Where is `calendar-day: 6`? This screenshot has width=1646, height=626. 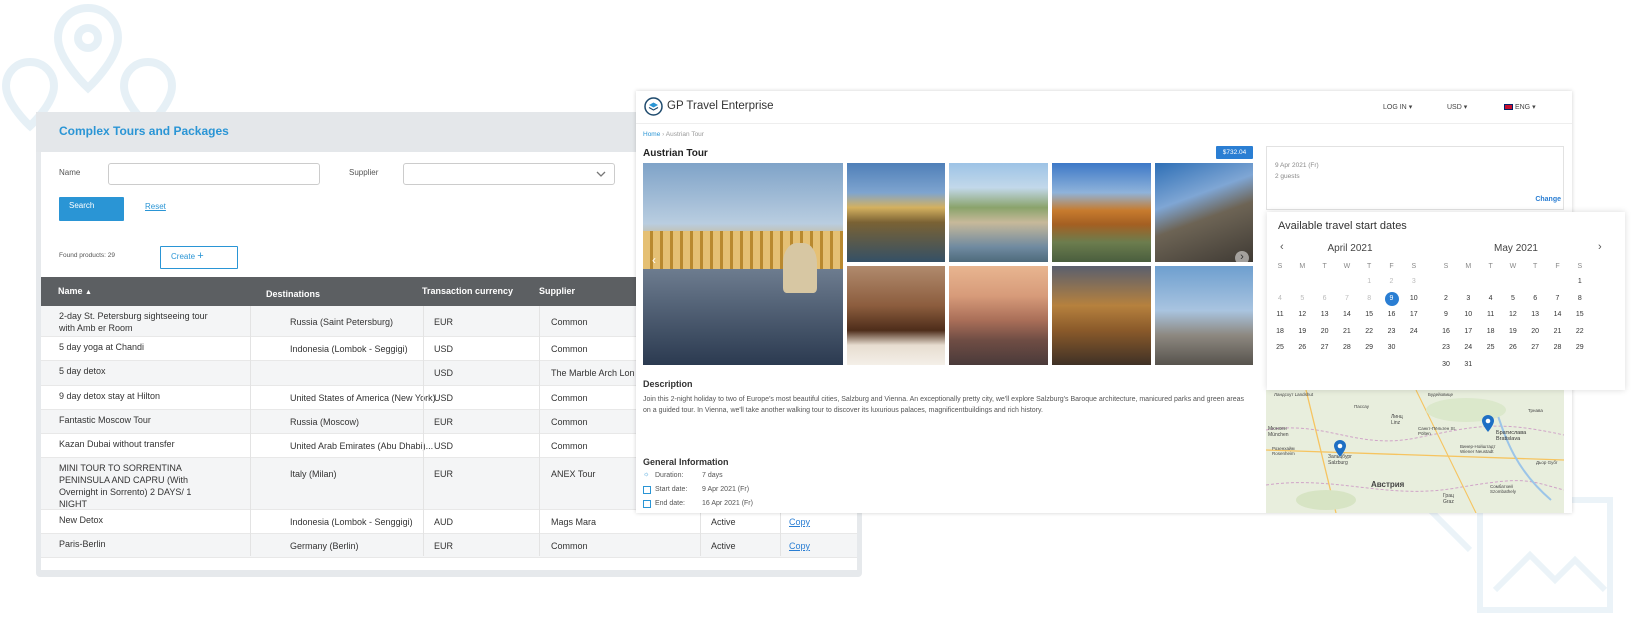 calendar-day: 6 is located at coordinates (1535, 299).